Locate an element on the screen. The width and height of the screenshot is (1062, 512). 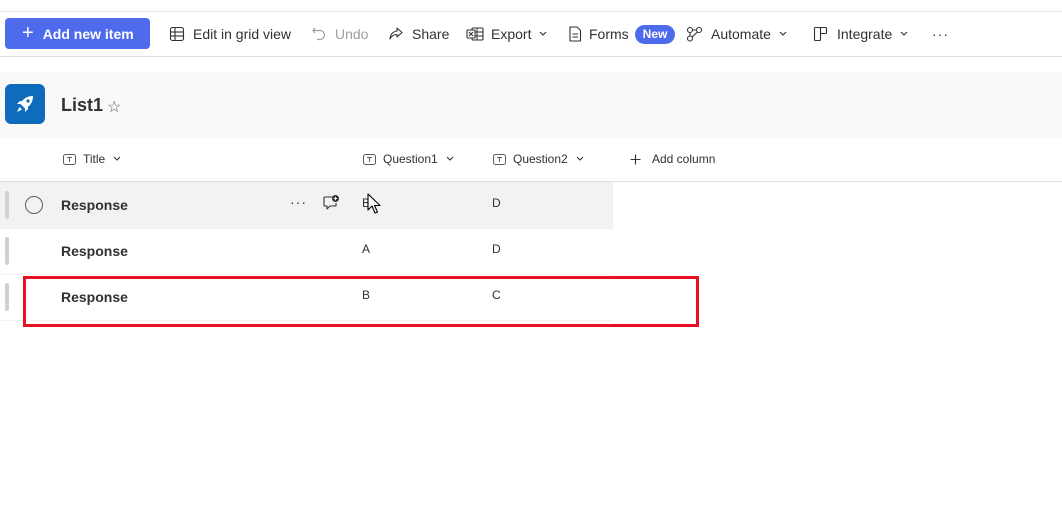
integrate-label: Integrate is located at coordinates (865, 34).